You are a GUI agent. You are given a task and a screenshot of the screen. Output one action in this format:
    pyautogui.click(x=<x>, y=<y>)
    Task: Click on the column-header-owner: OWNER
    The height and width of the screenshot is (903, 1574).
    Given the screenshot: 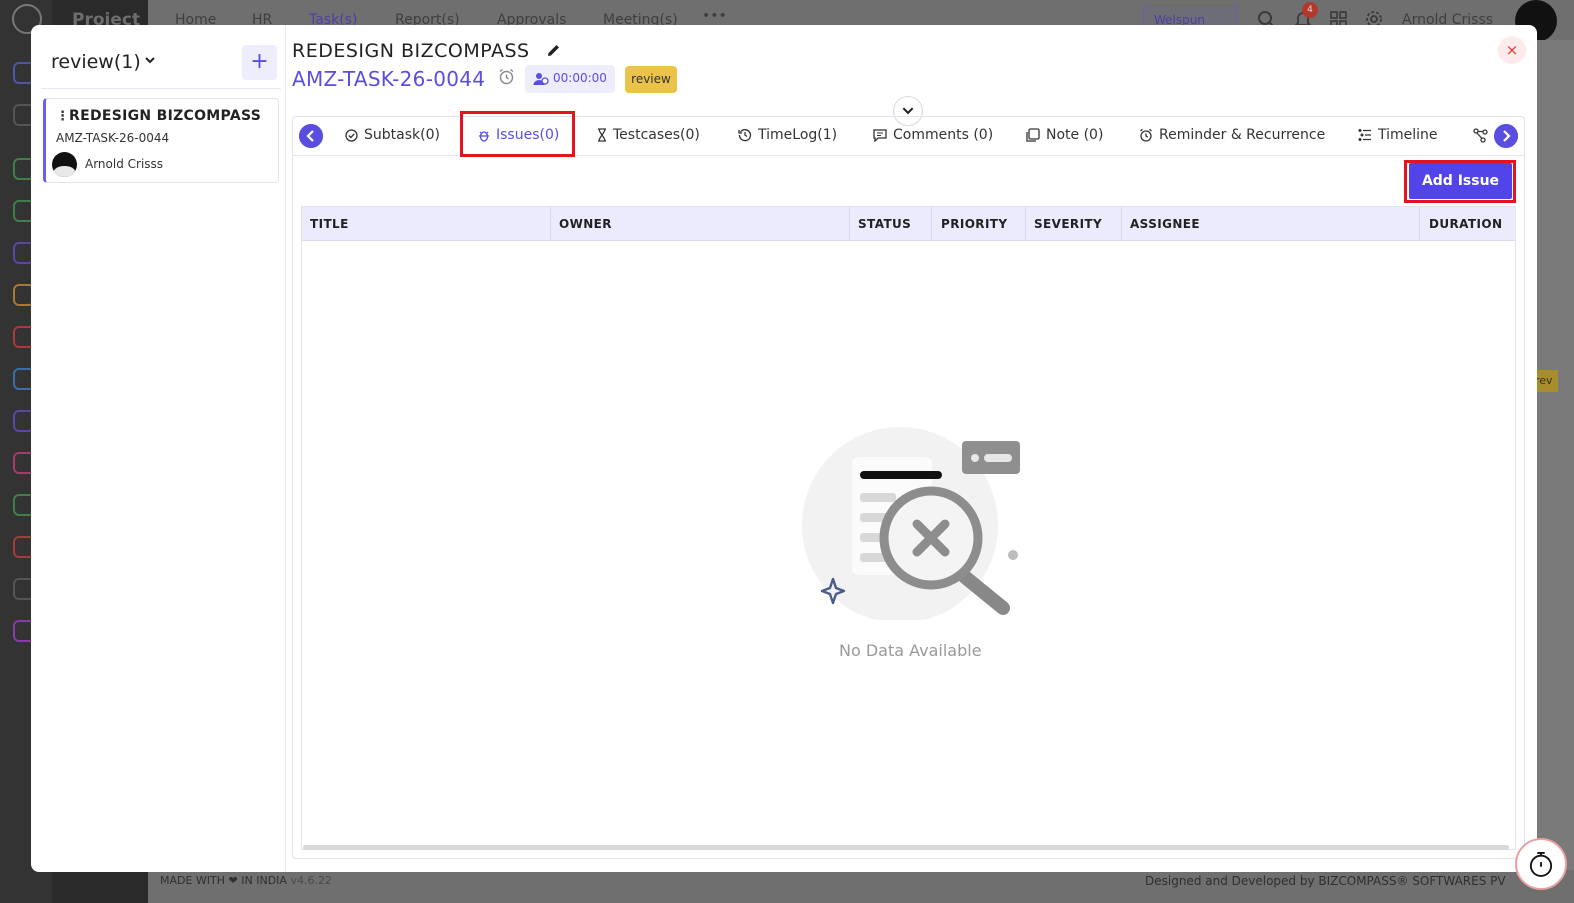 What is the action you would take?
    pyautogui.click(x=585, y=224)
    